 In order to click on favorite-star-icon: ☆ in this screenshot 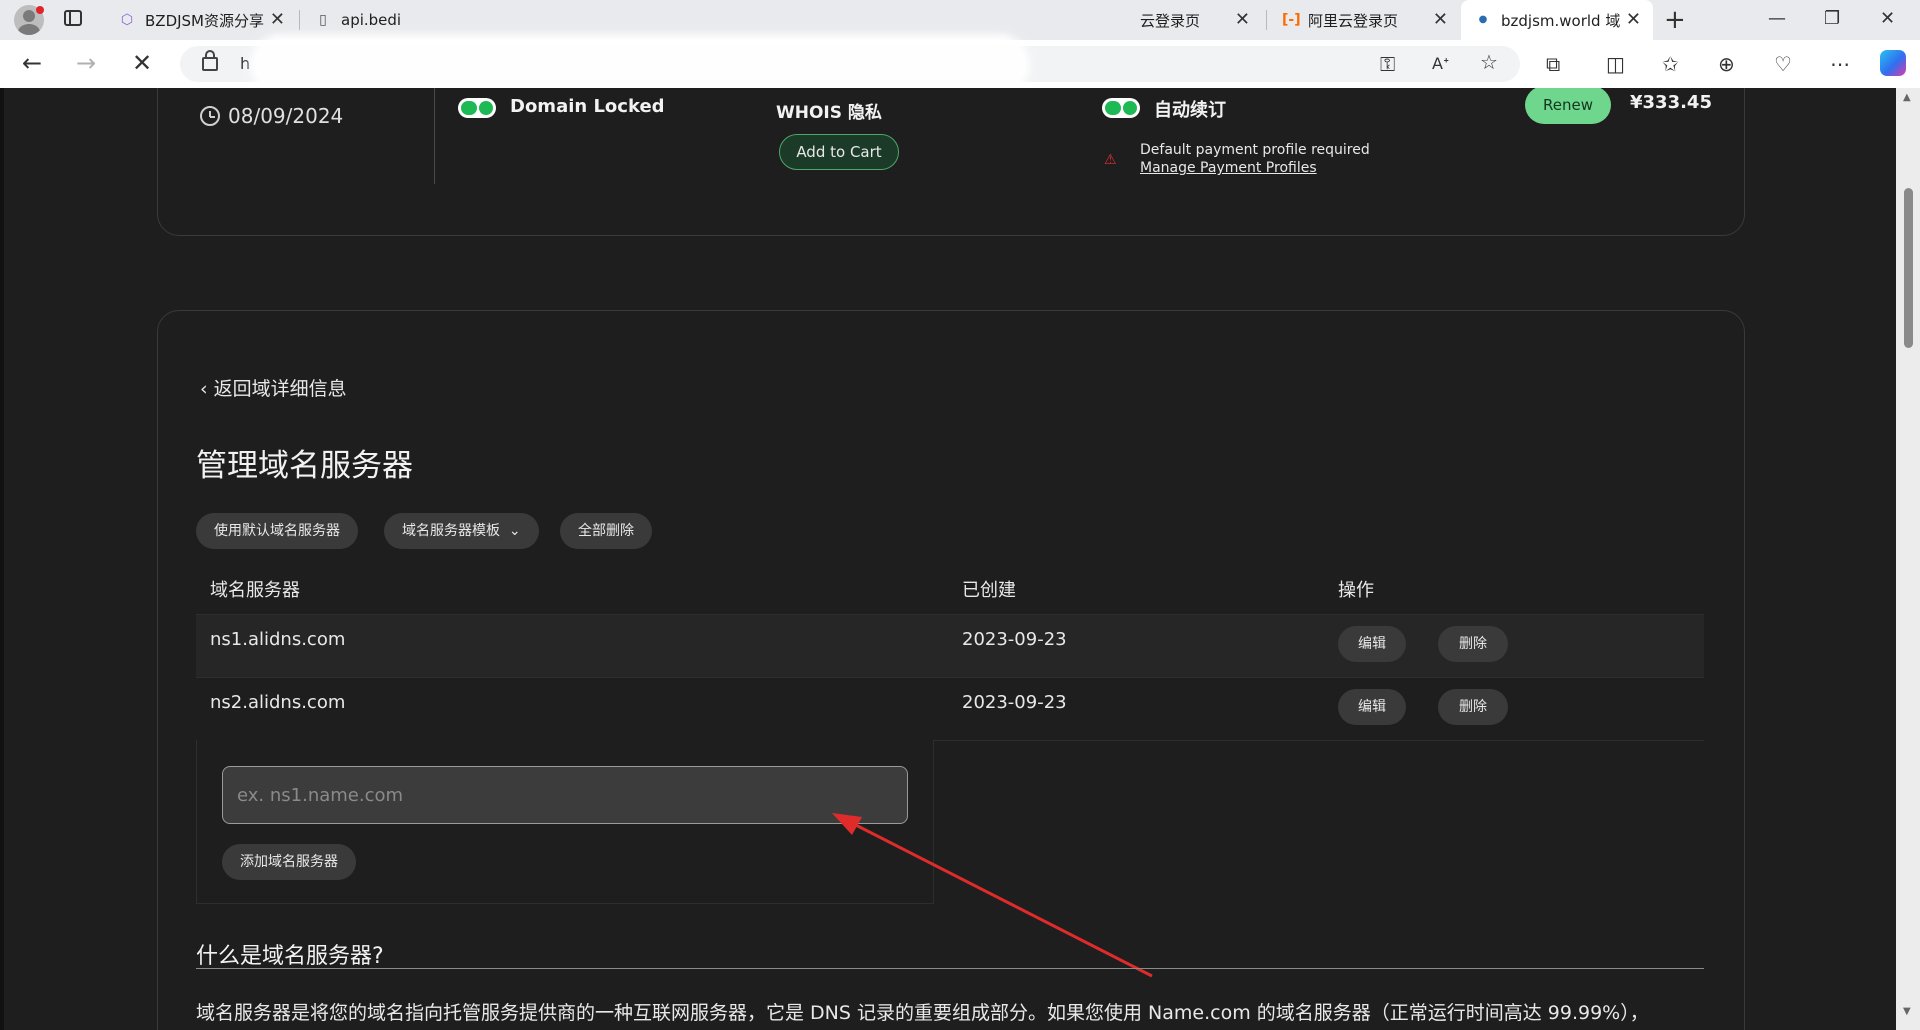, I will do `click(1489, 62)`.